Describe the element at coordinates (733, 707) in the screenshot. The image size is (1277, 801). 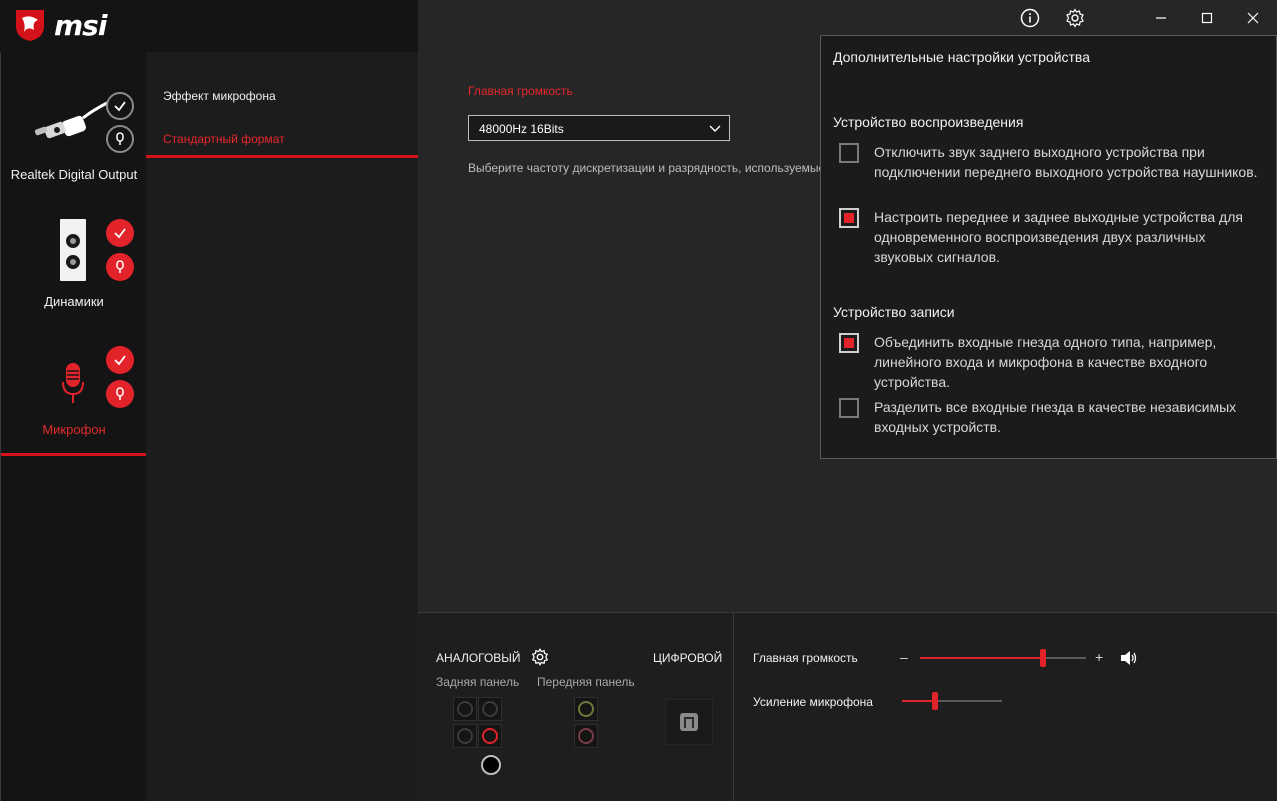
I see `divider` at that location.